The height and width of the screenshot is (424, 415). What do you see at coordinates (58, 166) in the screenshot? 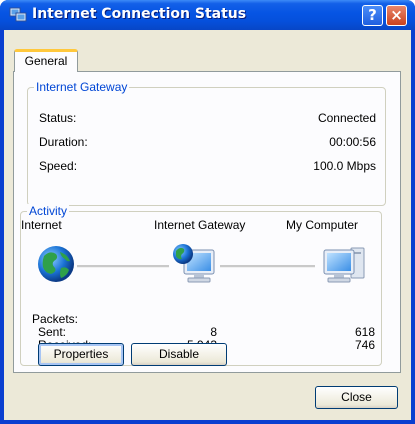
I see `speed-label: Speed:` at bounding box center [58, 166].